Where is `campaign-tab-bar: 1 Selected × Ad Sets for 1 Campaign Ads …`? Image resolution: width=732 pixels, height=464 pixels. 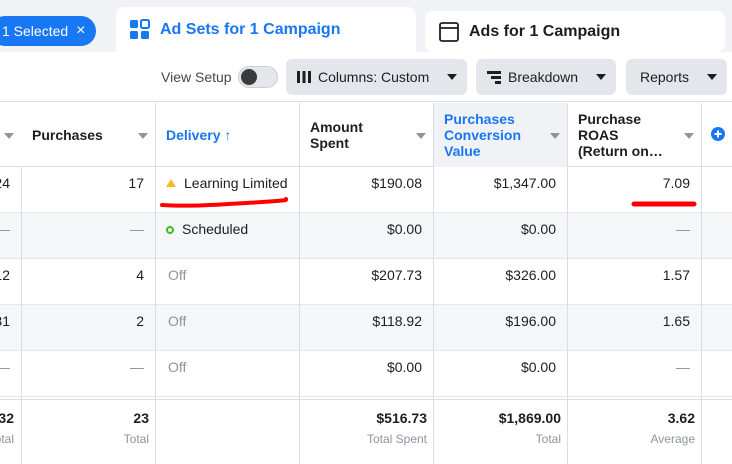 campaign-tab-bar: 1 Selected × Ad Sets for 1 Campaign Ads … is located at coordinates (366, 26).